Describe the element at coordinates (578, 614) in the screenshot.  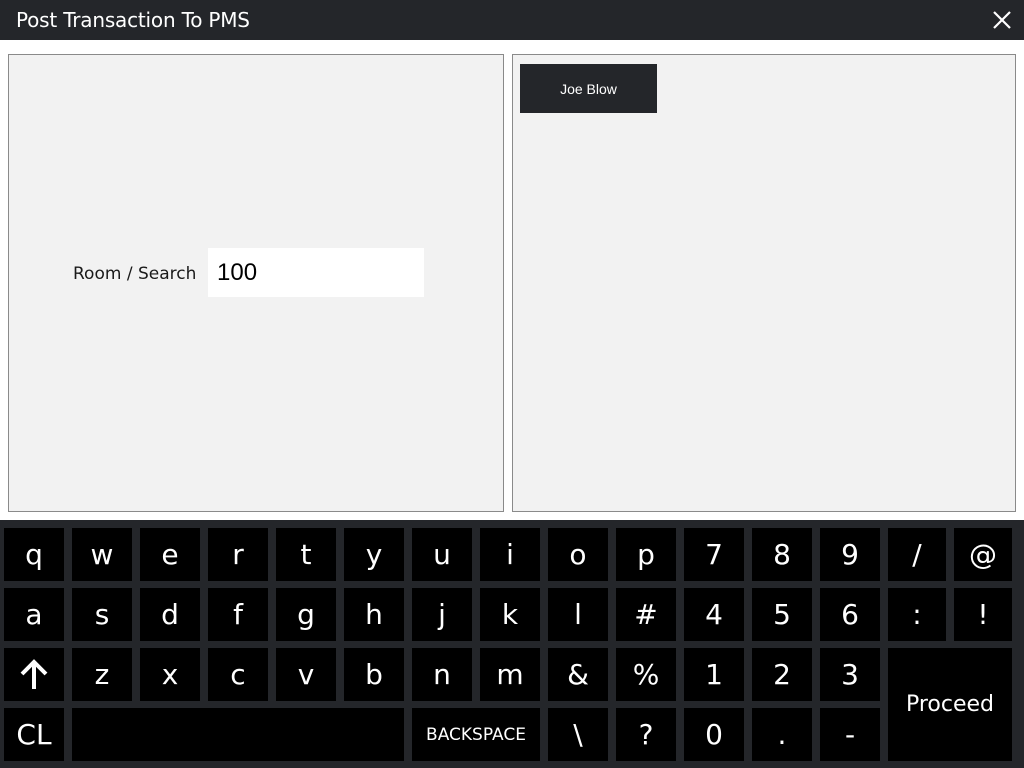
I see `key-l: l` at that location.